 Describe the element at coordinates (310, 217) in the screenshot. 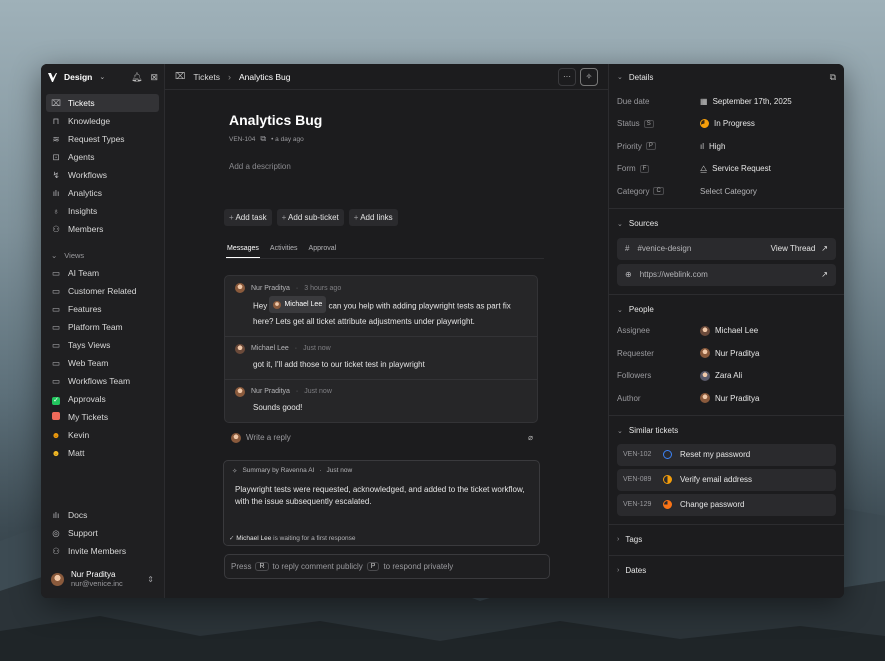

I see `add-sub-ticket-button: + Add sub-ticket` at that location.